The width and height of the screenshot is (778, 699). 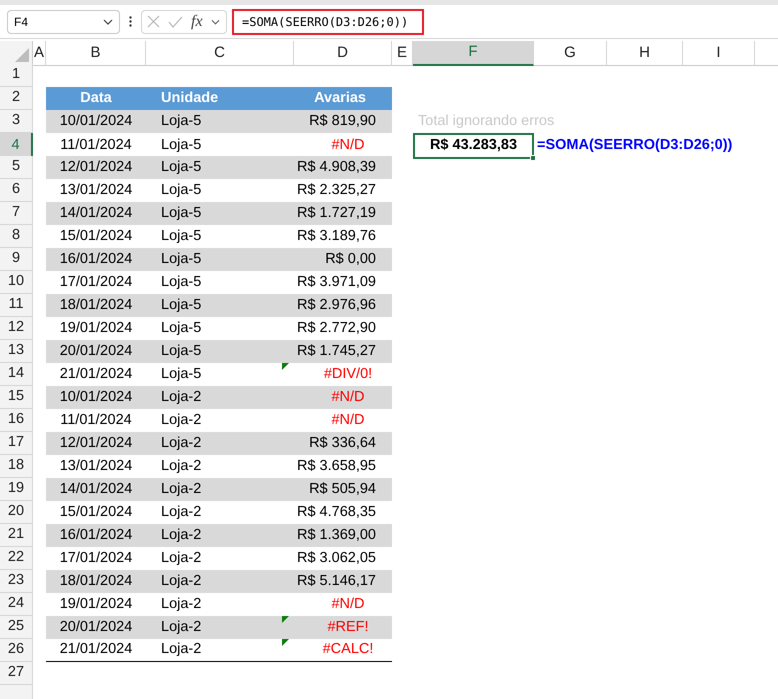 What do you see at coordinates (130, 21) in the screenshot?
I see `more-options-icon` at bounding box center [130, 21].